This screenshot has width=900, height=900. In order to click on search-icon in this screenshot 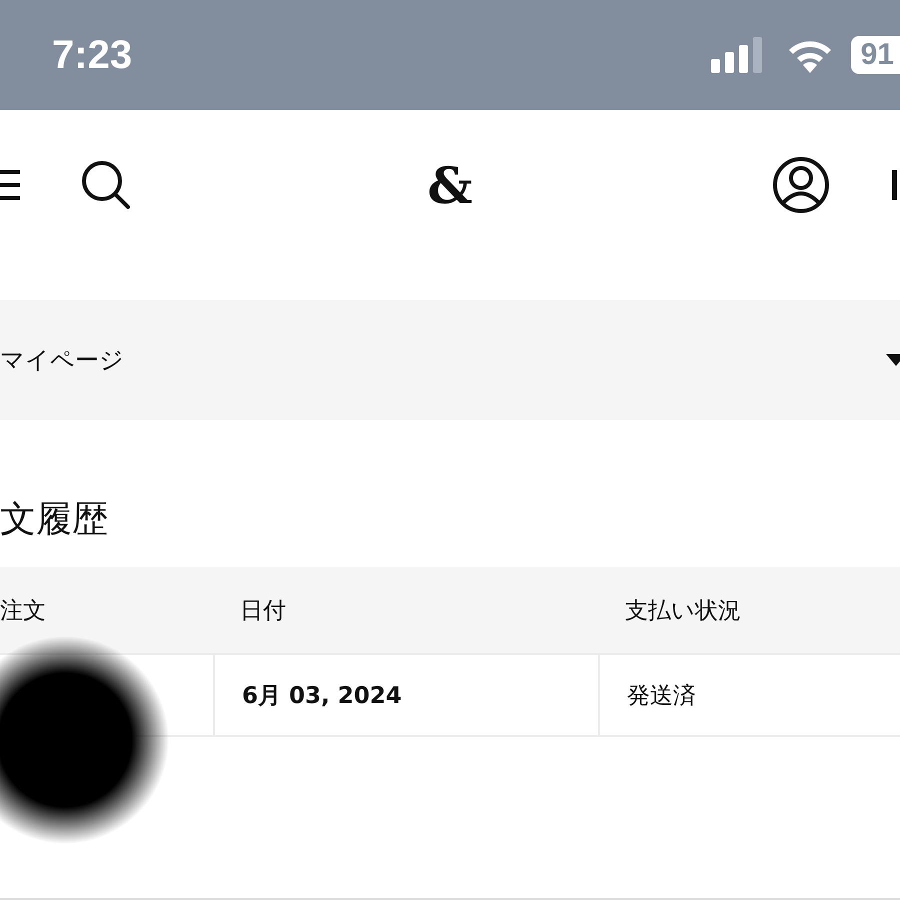, I will do `click(106, 185)`.